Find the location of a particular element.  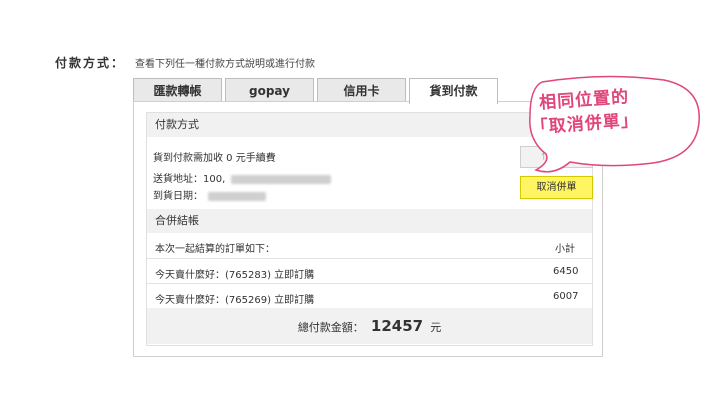

delivery-address: 送貨地址：100, is located at coordinates (242, 177).